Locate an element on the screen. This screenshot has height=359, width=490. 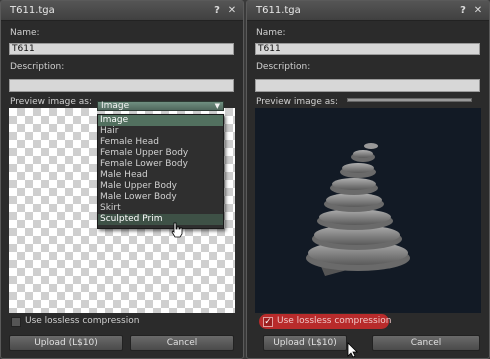
hand-cursor-icon is located at coordinates (177, 230).